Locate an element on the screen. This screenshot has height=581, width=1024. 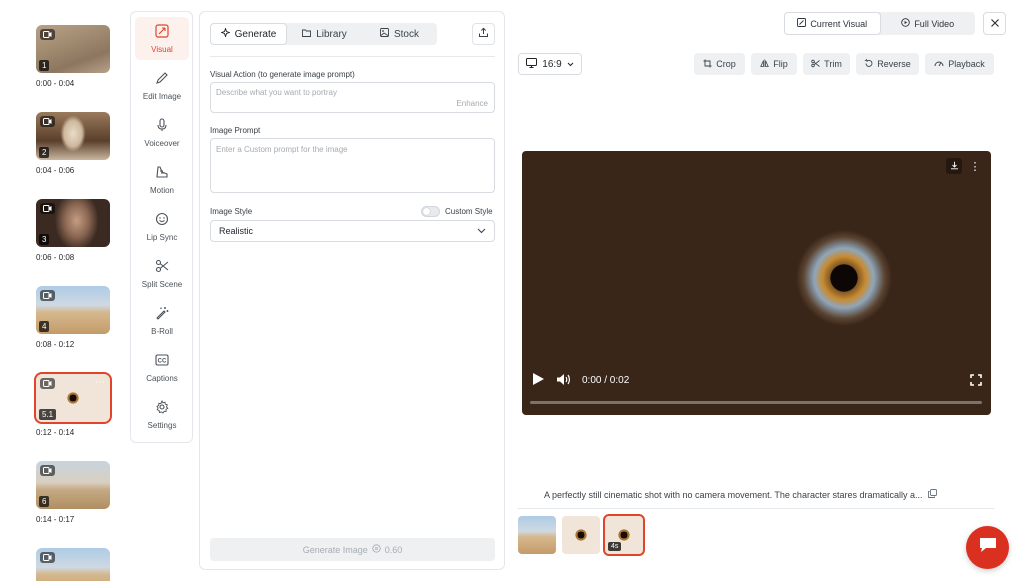
copy-icon is located at coordinates (933, 494).